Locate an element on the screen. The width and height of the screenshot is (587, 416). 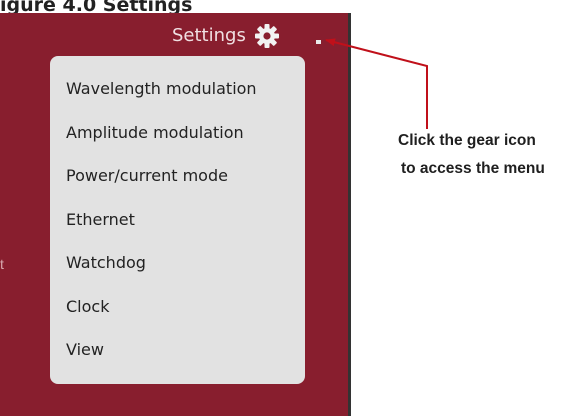
callout-arrow is located at coordinates (376, 83).